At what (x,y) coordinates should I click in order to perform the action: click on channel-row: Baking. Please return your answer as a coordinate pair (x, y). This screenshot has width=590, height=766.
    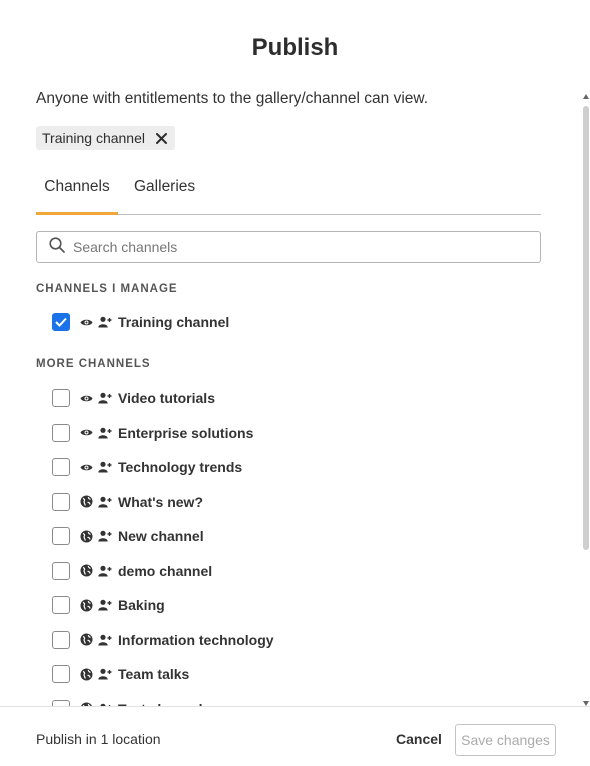
    Looking at the image, I should click on (108, 605).